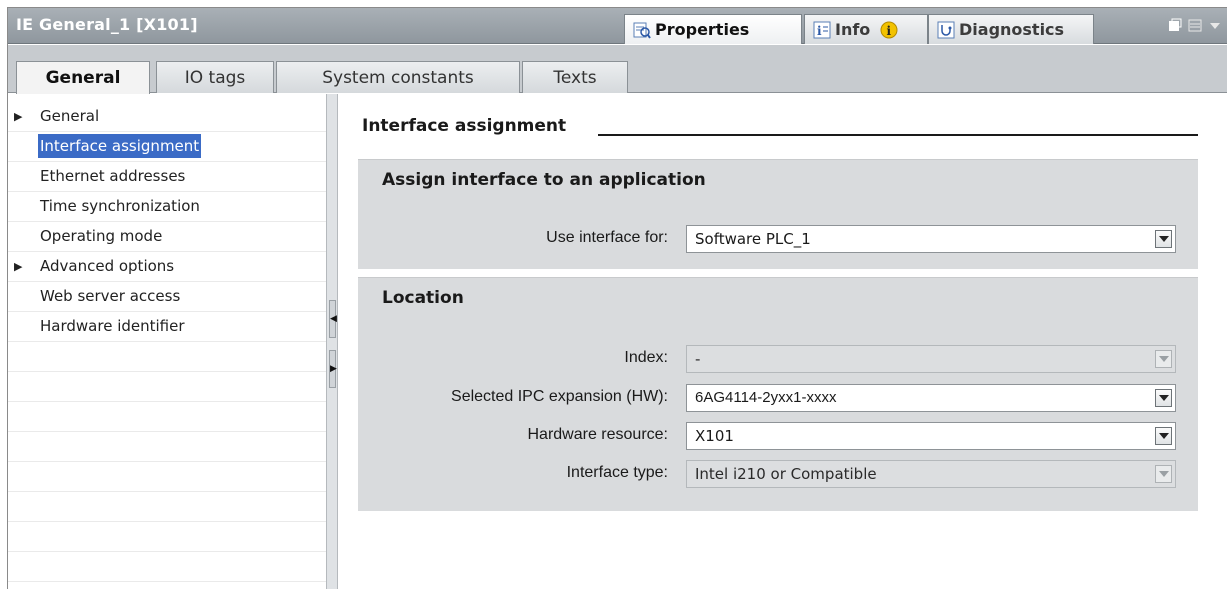 Image resolution: width=1227 pixels, height=589 pixels. I want to click on tab-diagnostics: Diagnostics, so click(1011, 29).